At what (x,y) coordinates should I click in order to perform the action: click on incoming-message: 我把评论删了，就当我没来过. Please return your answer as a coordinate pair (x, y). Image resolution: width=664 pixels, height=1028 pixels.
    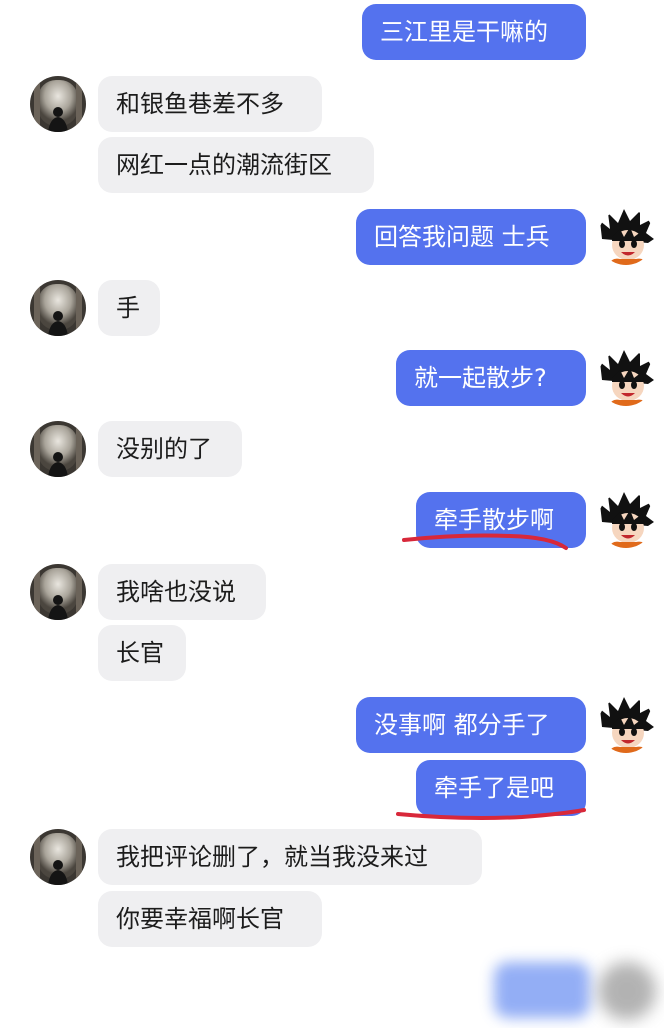
    Looking at the image, I should click on (290, 857).